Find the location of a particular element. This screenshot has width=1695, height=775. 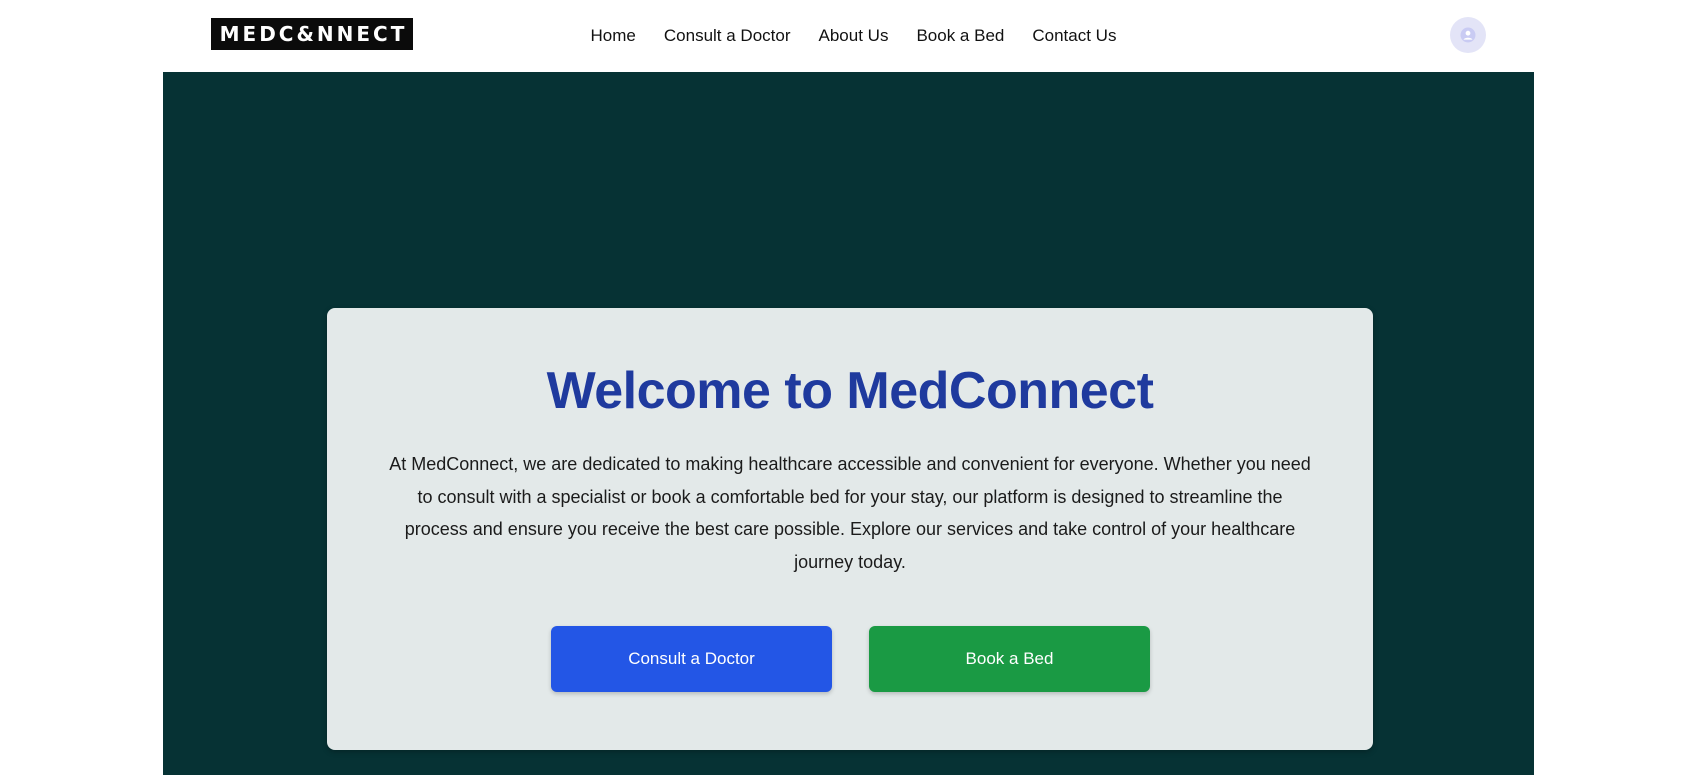

user-avatar-icon is located at coordinates (1468, 35).